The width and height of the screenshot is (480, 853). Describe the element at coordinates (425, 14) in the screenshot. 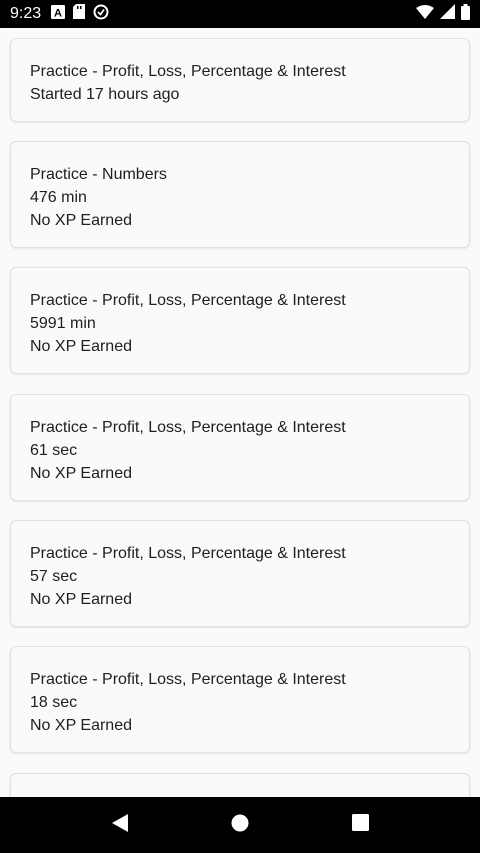

I see `wifi-icon` at that location.